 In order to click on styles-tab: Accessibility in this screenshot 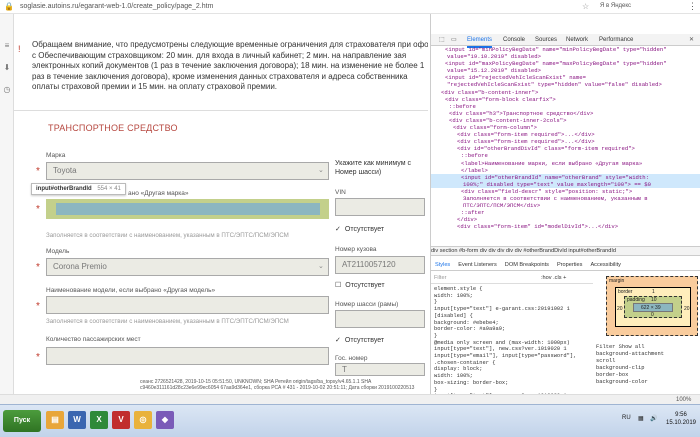, I will do `click(605, 265)`.